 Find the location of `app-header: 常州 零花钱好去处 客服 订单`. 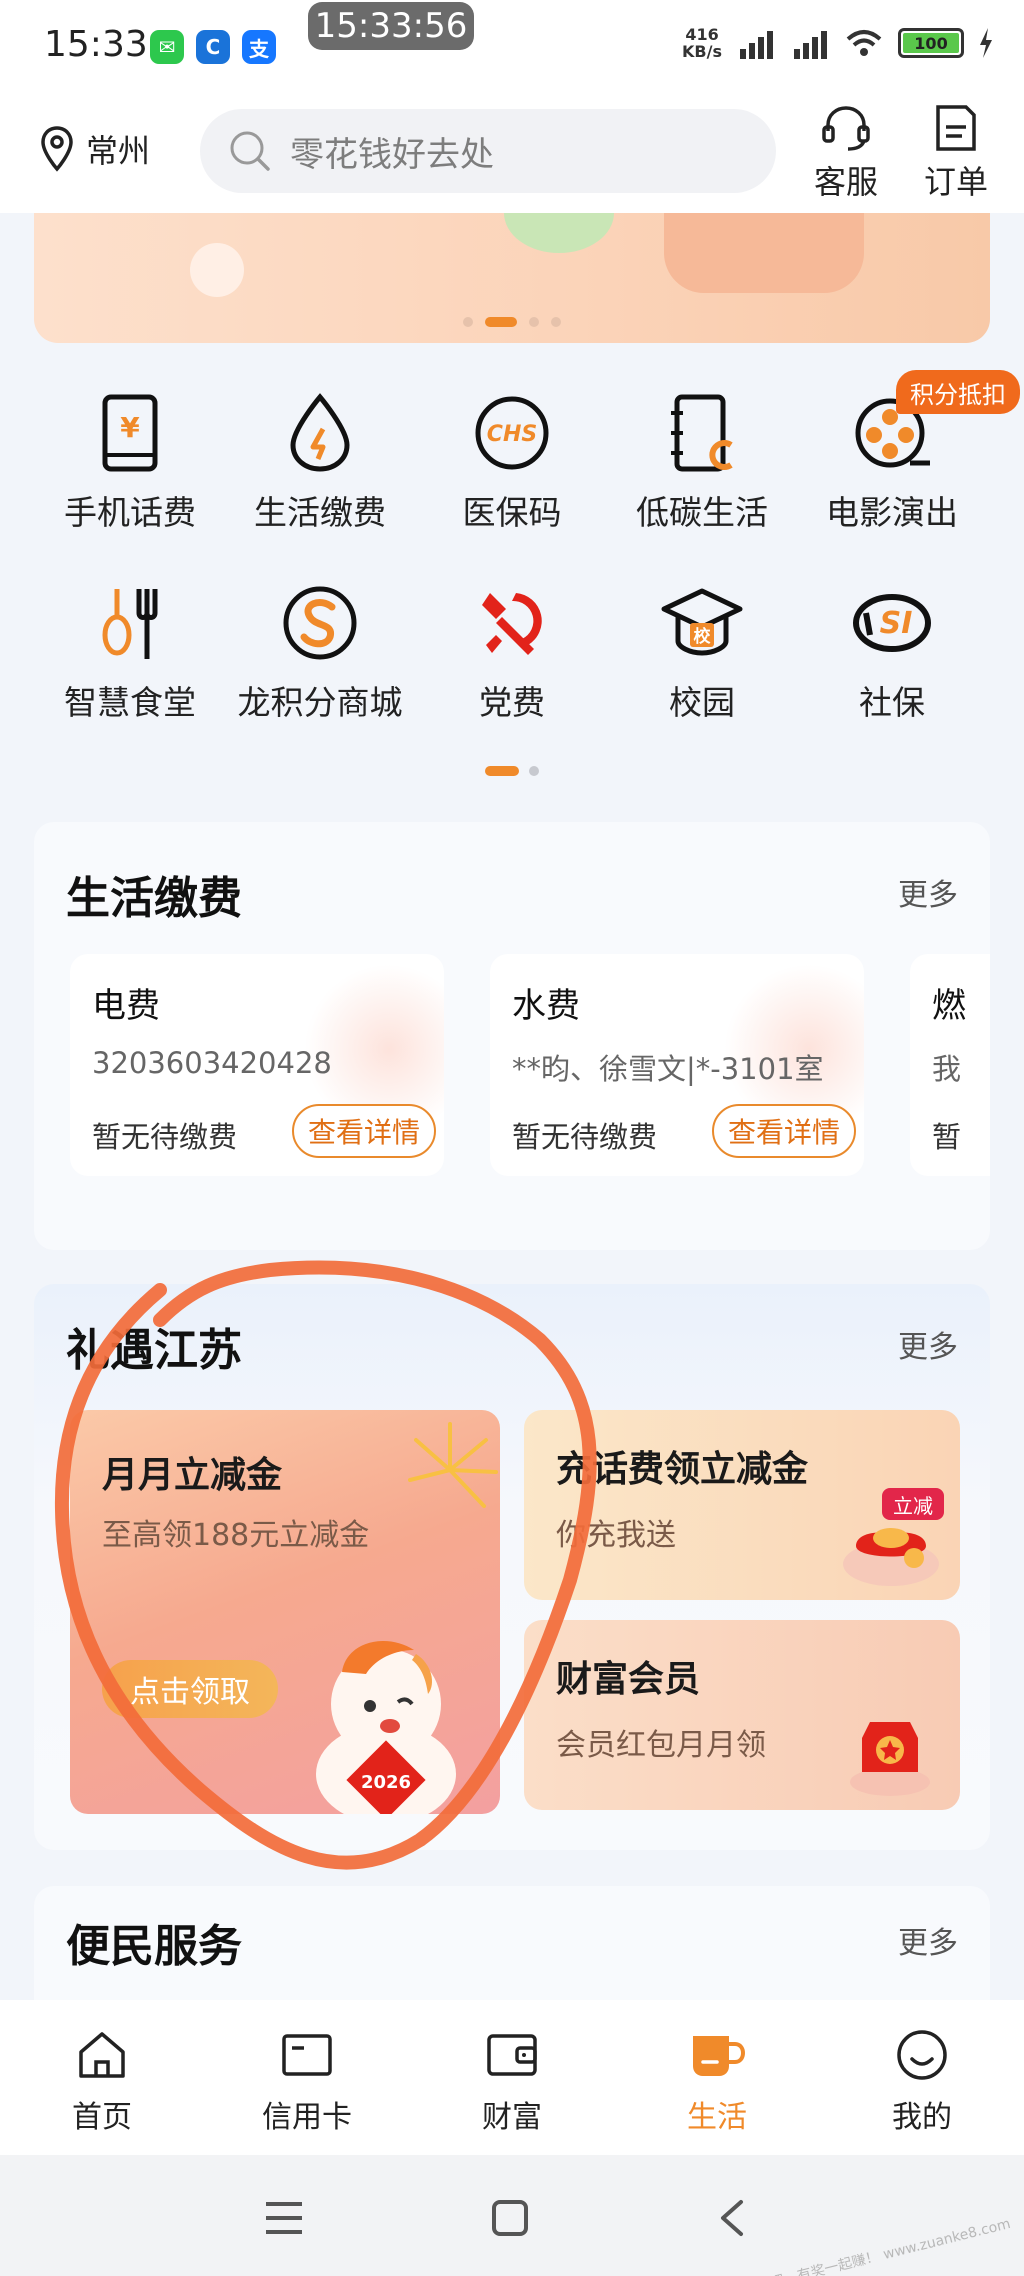

app-header: 常州 零花钱好去处 客服 订单 is located at coordinates (512, 154).